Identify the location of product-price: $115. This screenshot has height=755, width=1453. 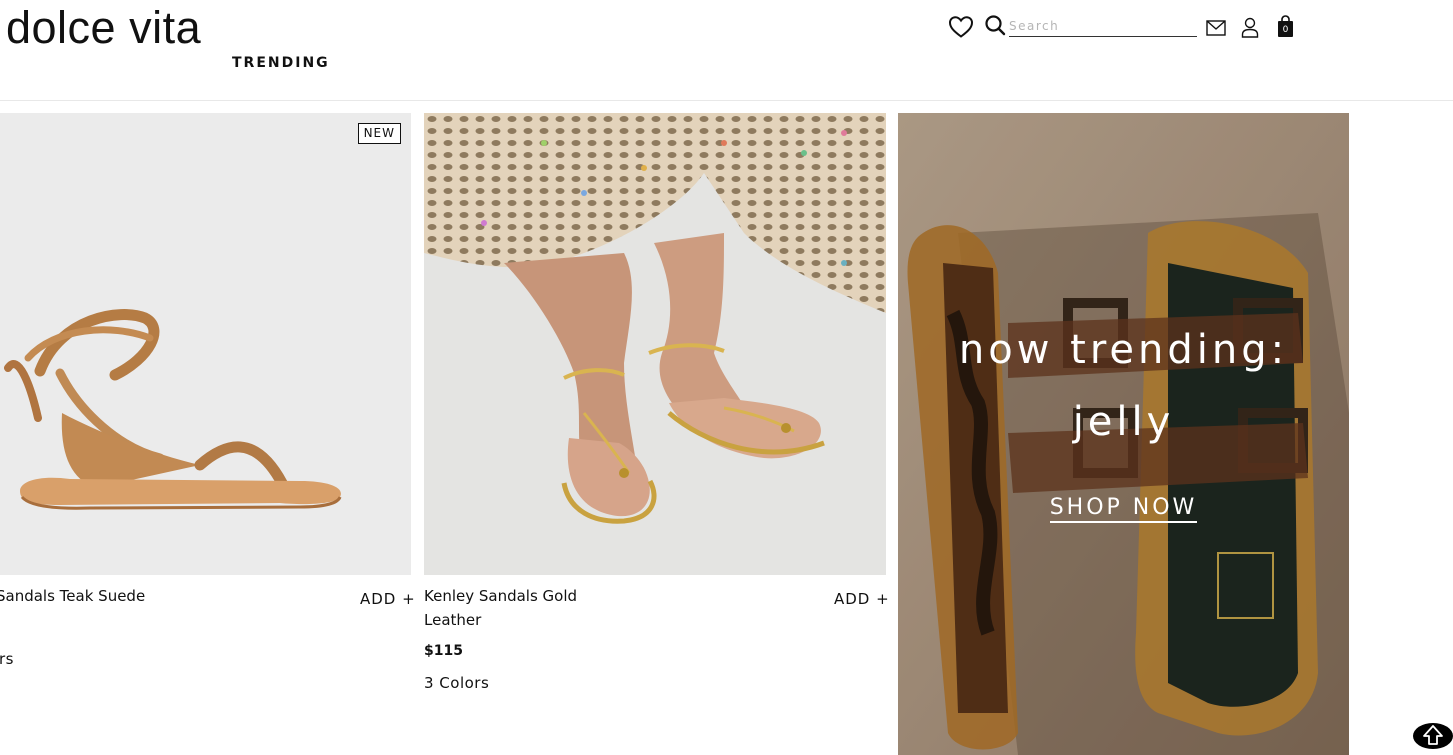
(443, 651).